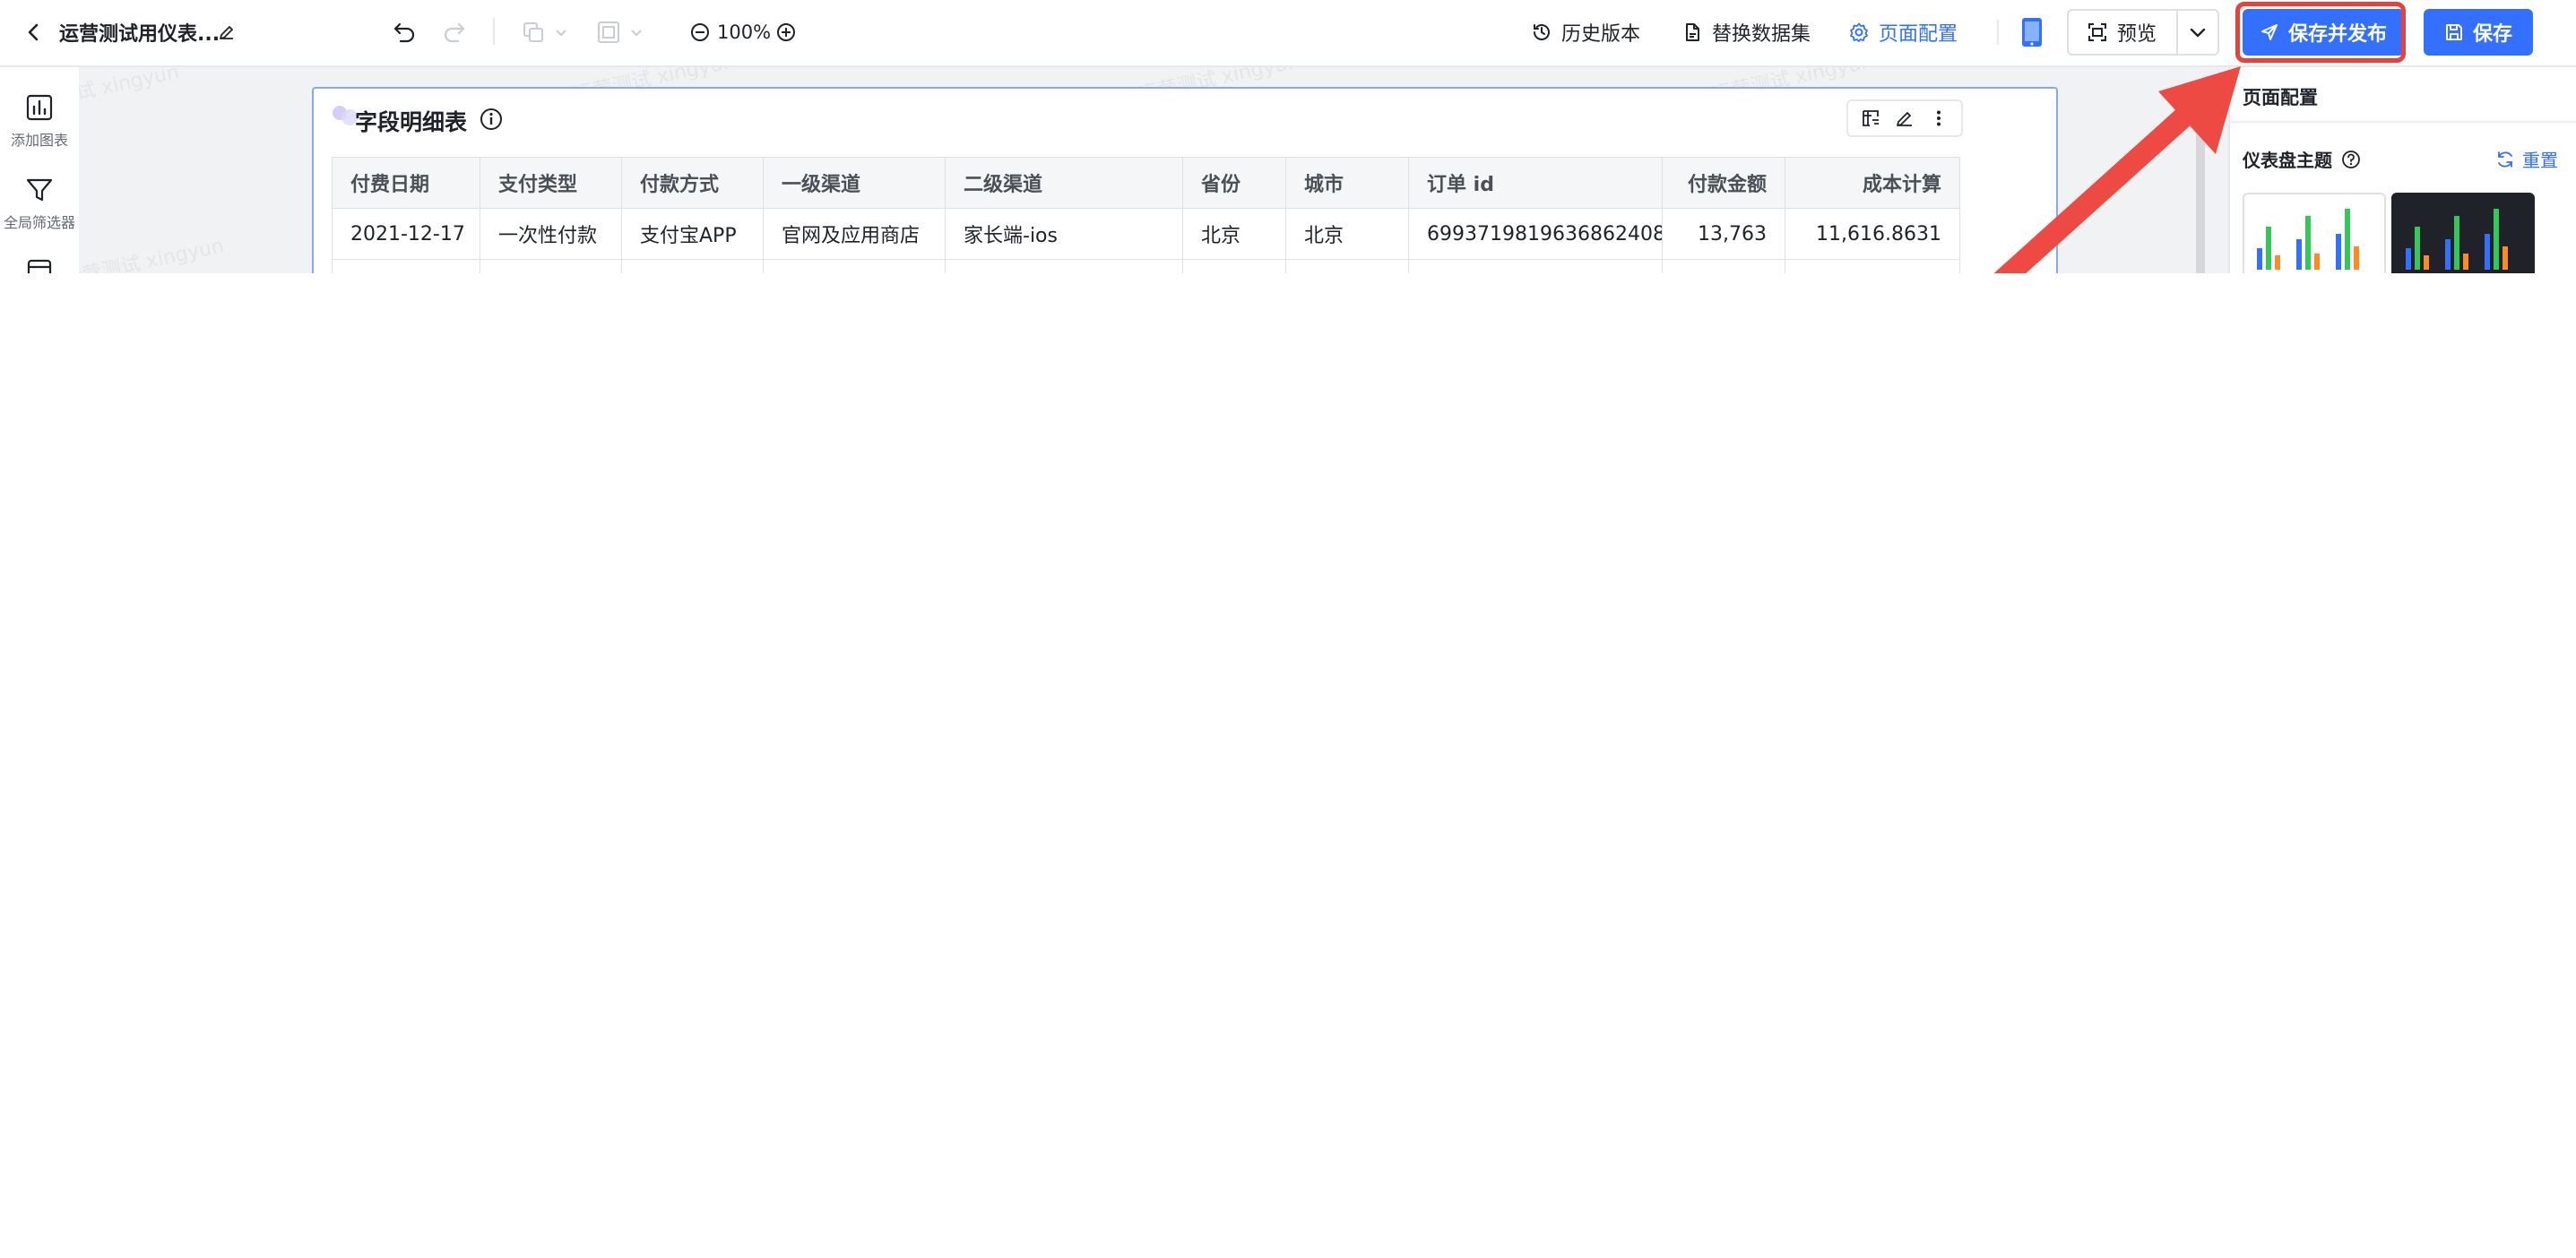  I want to click on layout-dropdown, so click(624, 32).